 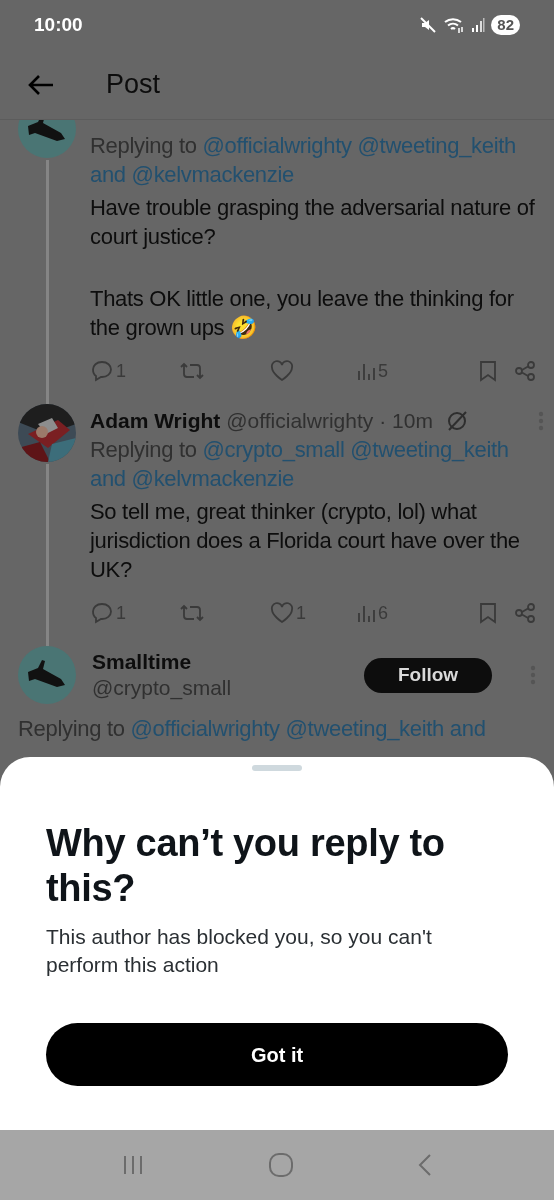 I want to click on post-text: Have trouble grasping the adversarial nature of court justice?, so click(x=313, y=222).